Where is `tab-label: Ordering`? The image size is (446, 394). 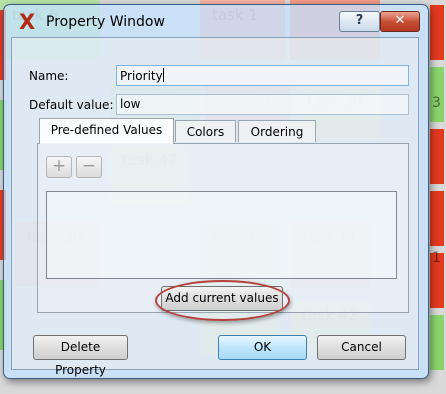 tab-label: Ordering is located at coordinates (277, 132).